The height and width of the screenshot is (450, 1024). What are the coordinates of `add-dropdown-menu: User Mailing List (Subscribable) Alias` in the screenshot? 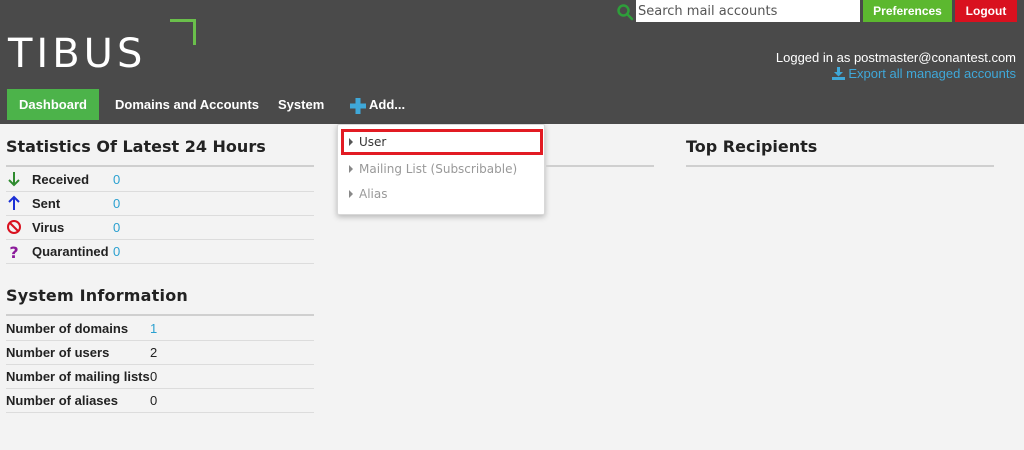 It's located at (441, 169).